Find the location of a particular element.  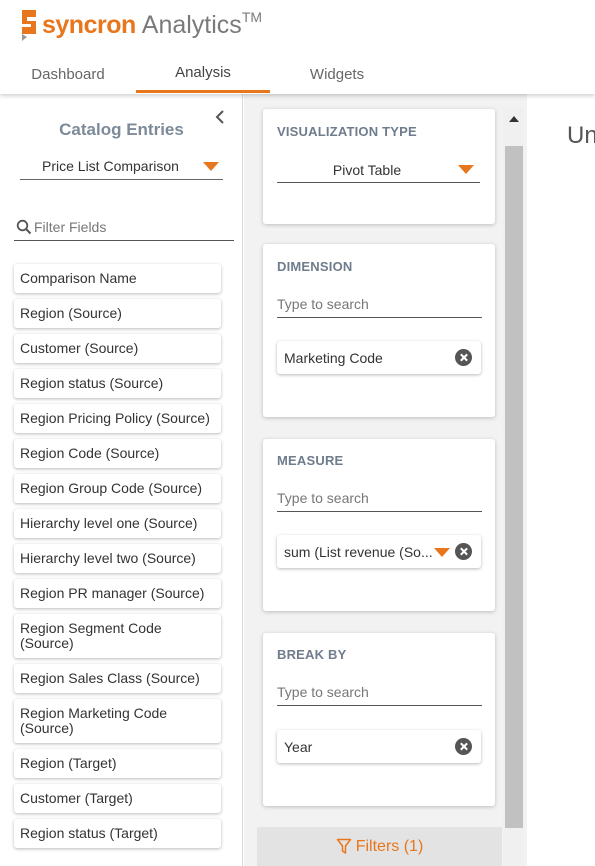

catalog-field-item: Region status (Target) is located at coordinates (117, 833).